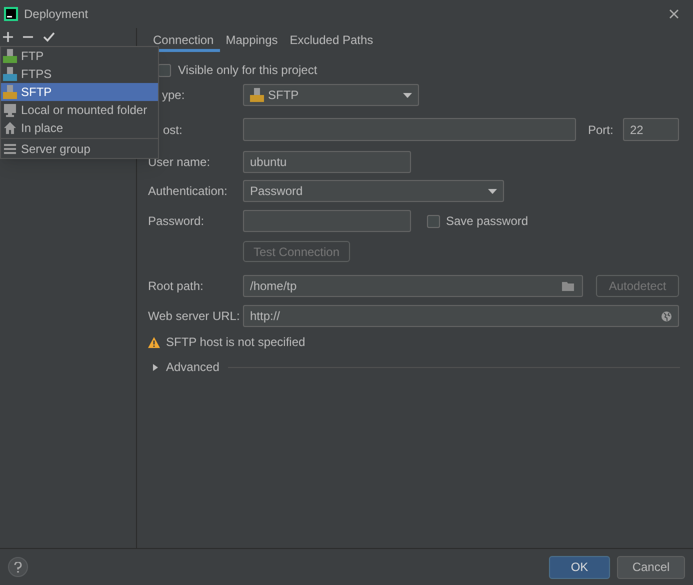  I want to click on password-field, so click(327, 221).